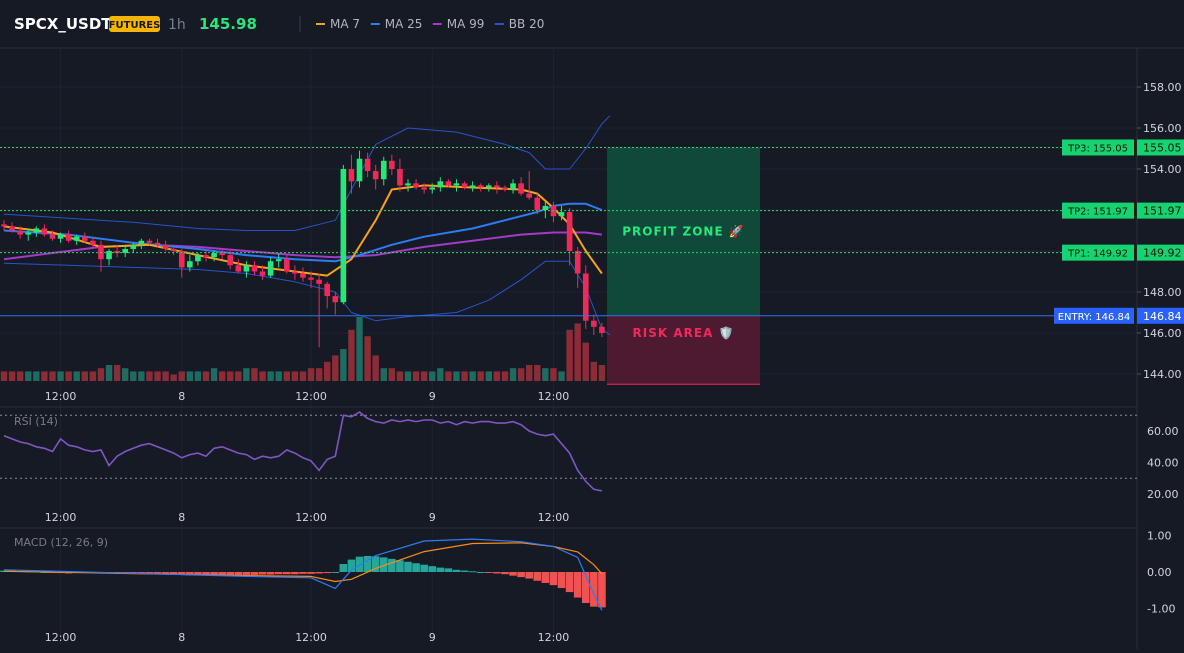 This screenshot has height=653, width=1184. Describe the element at coordinates (177, 25) in the screenshot. I see `interval-label: 1h` at that location.